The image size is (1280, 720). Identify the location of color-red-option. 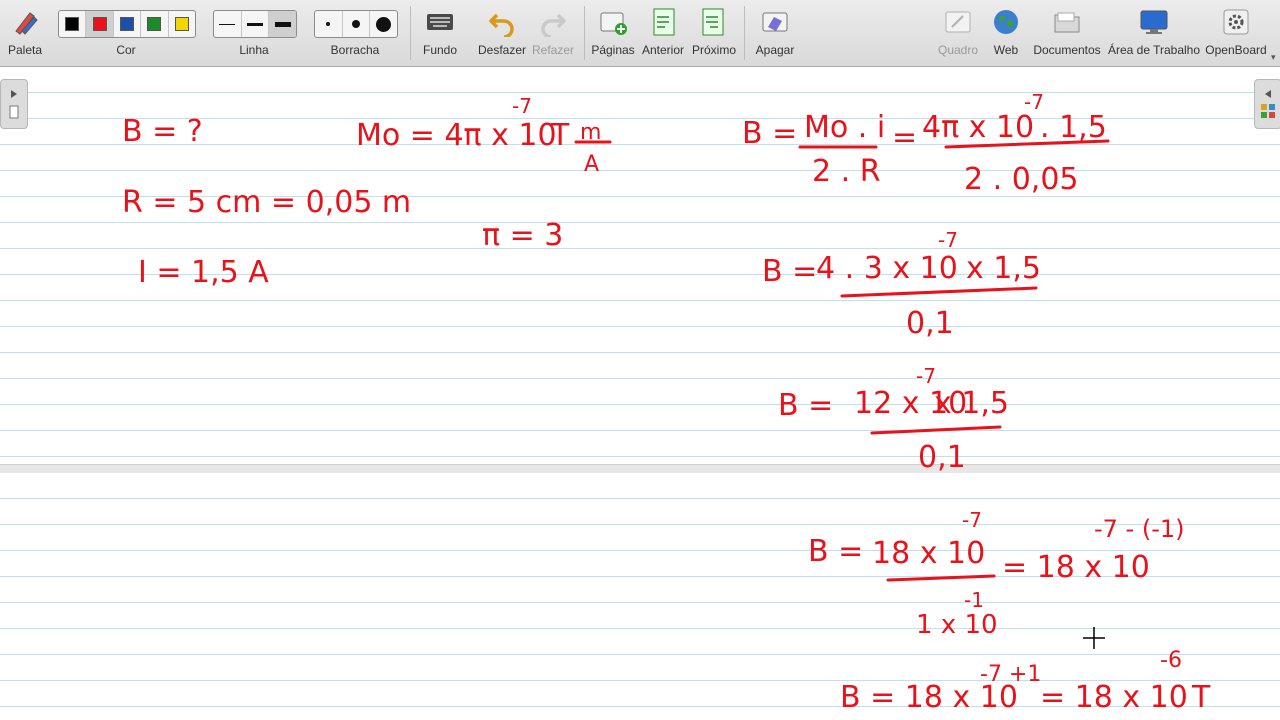
(100, 24).